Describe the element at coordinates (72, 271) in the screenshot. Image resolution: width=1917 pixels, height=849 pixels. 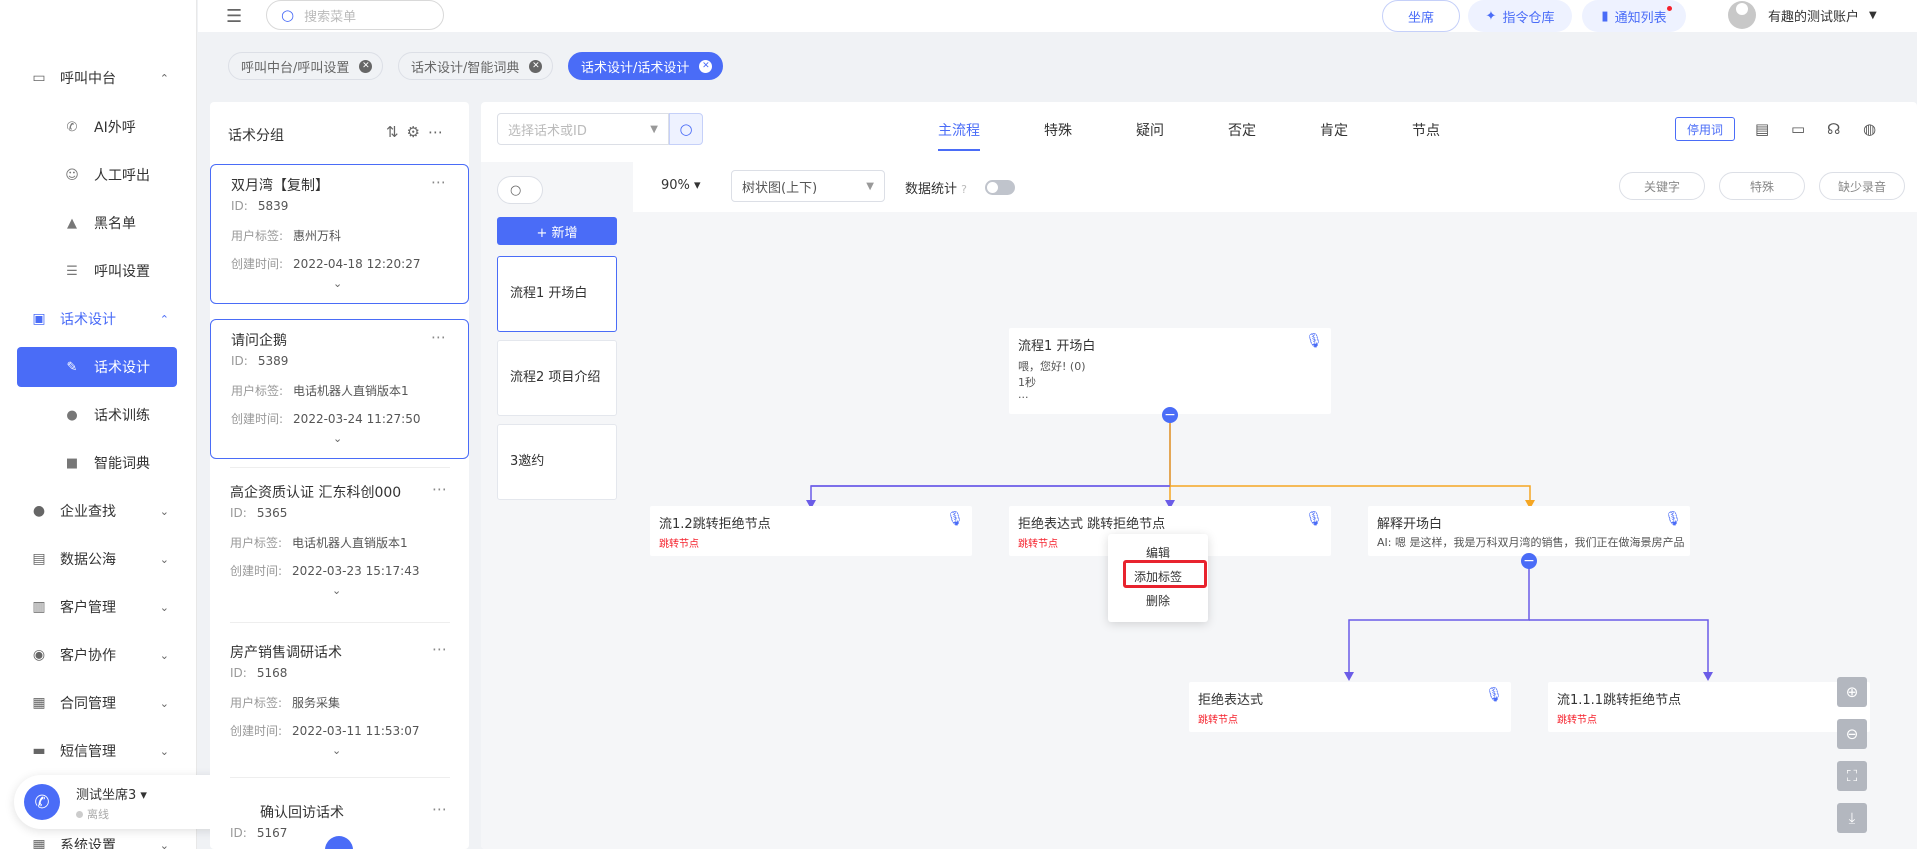
I see `sliders-icon: ☰` at that location.